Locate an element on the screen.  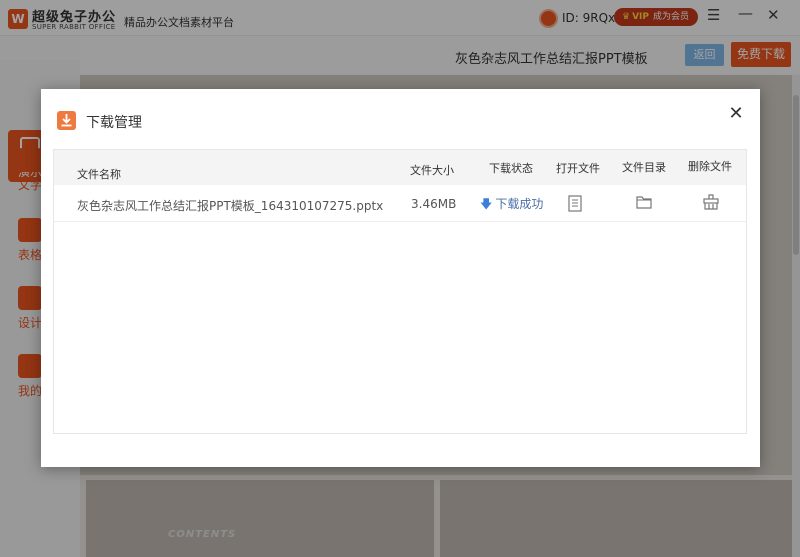
column-header-name: 文件名称 is located at coordinates (99, 174).